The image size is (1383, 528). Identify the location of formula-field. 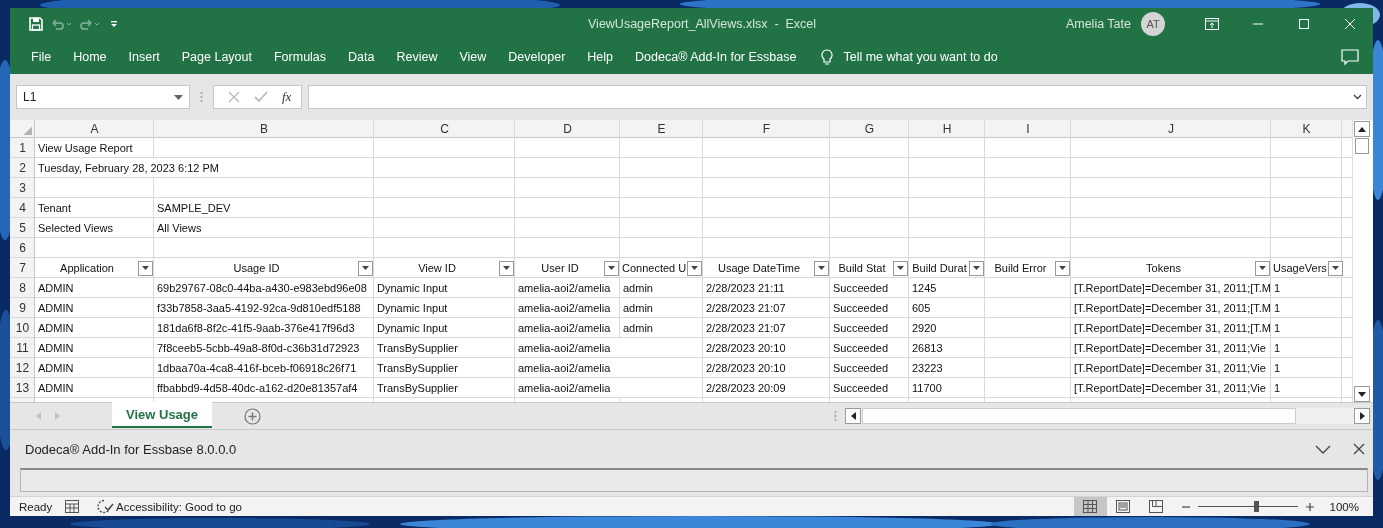
(837, 97).